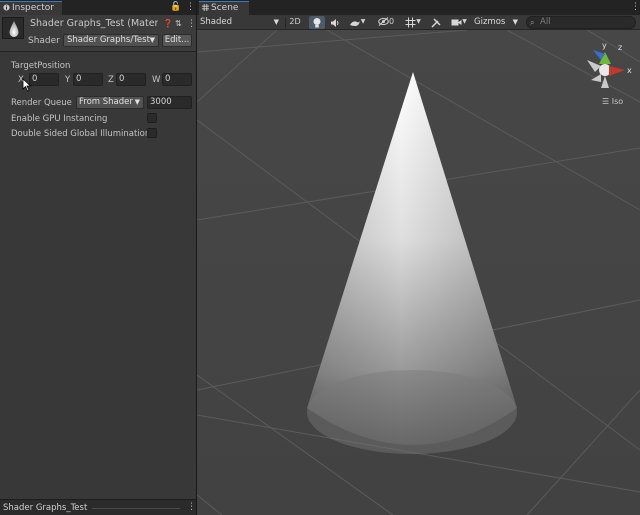  I want to click on camera-icon, so click(456, 22).